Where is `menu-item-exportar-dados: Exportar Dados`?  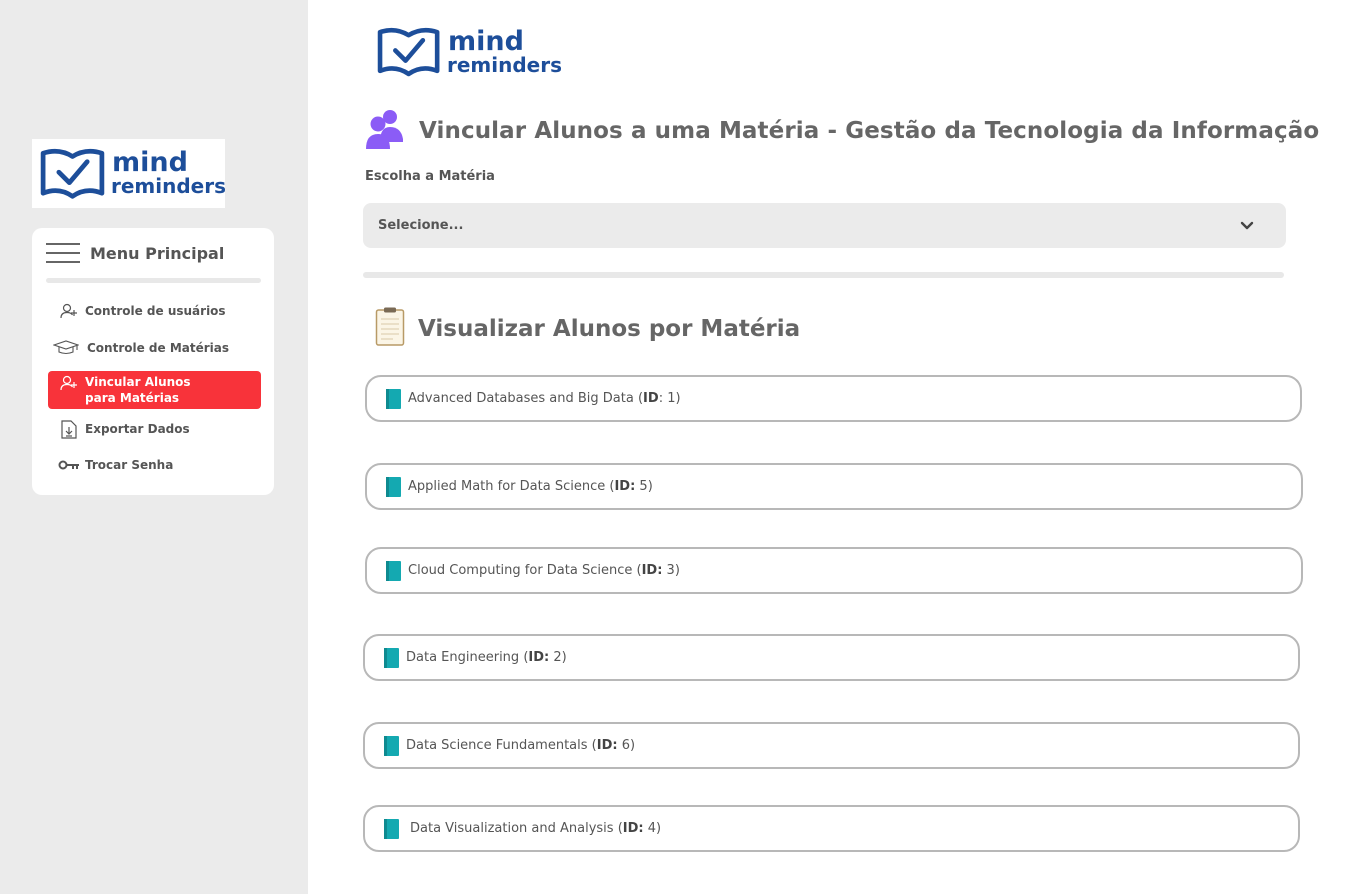 menu-item-exportar-dados: Exportar Dados is located at coordinates (154, 429).